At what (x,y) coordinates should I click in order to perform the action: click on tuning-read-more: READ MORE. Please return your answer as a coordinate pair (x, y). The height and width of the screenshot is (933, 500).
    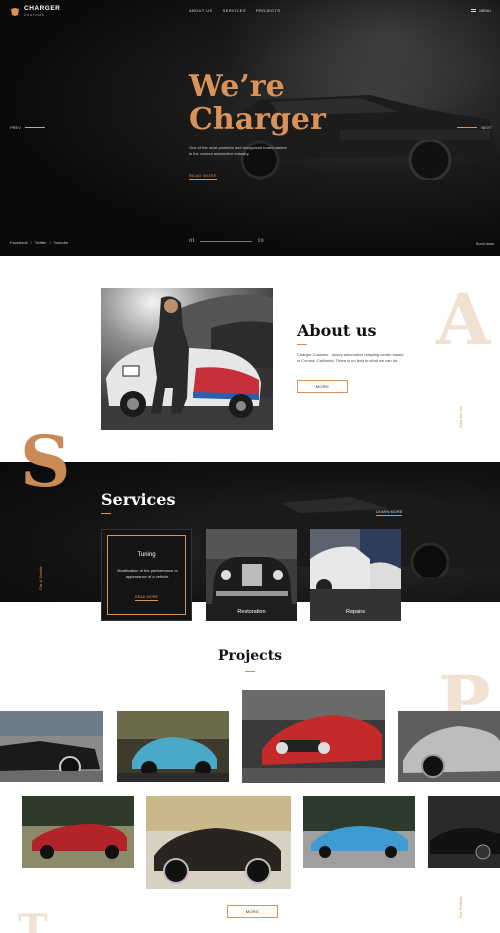
    Looking at the image, I should click on (146, 598).